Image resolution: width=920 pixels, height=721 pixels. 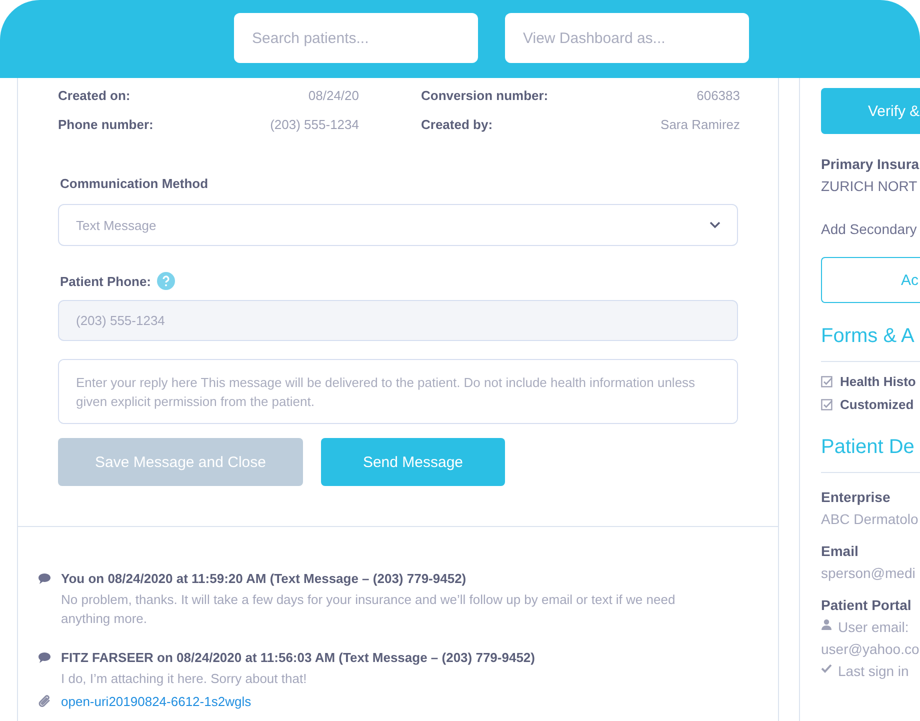 I want to click on reply-field: Enter your reply here This message will be delivered to the patient. Do not include health information unless given explicit permission from the patient., so click(x=398, y=391).